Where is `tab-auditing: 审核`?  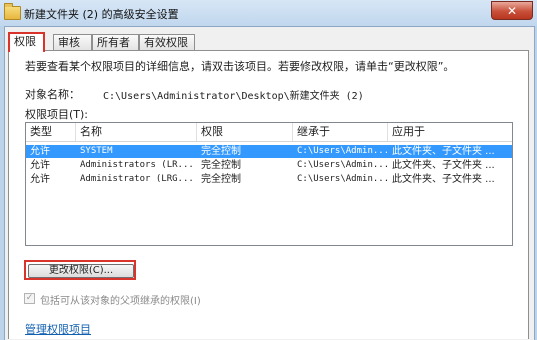
tab-auditing: 审核 is located at coordinates (72, 42).